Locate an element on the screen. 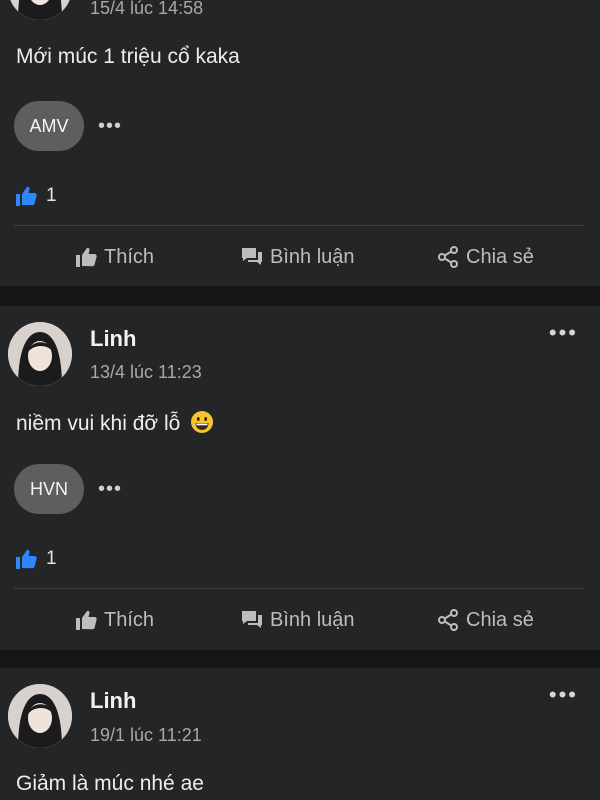 Image resolution: width=600 pixels, height=800 pixels. post-time: 19/1 lúc 11:21 is located at coordinates (146, 735).